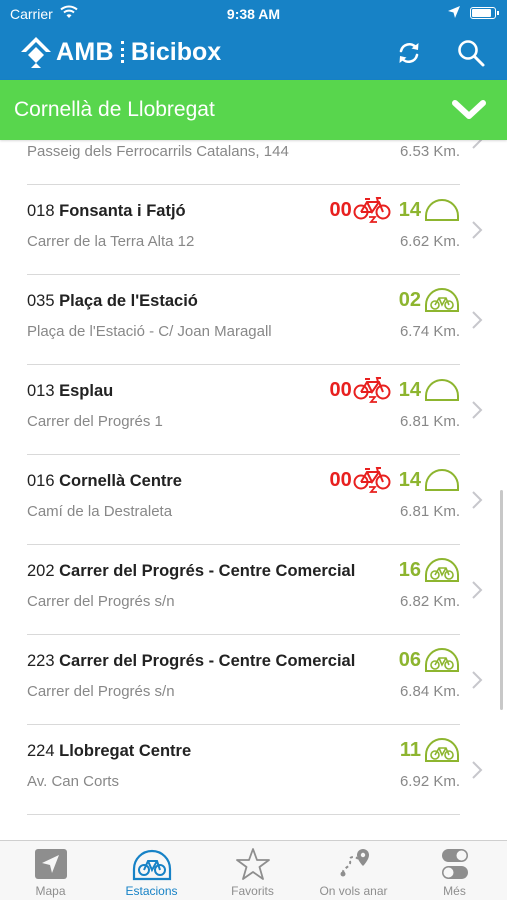 The width and height of the screenshot is (507, 901). I want to click on star-icon, so click(252, 864).